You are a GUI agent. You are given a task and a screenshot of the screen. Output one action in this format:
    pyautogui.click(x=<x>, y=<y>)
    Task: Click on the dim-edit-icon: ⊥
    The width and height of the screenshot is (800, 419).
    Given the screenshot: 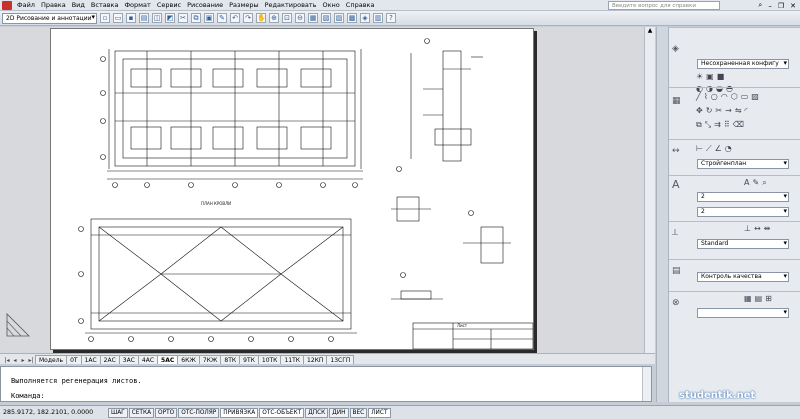 What is the action you would take?
    pyautogui.click(x=747, y=228)
    